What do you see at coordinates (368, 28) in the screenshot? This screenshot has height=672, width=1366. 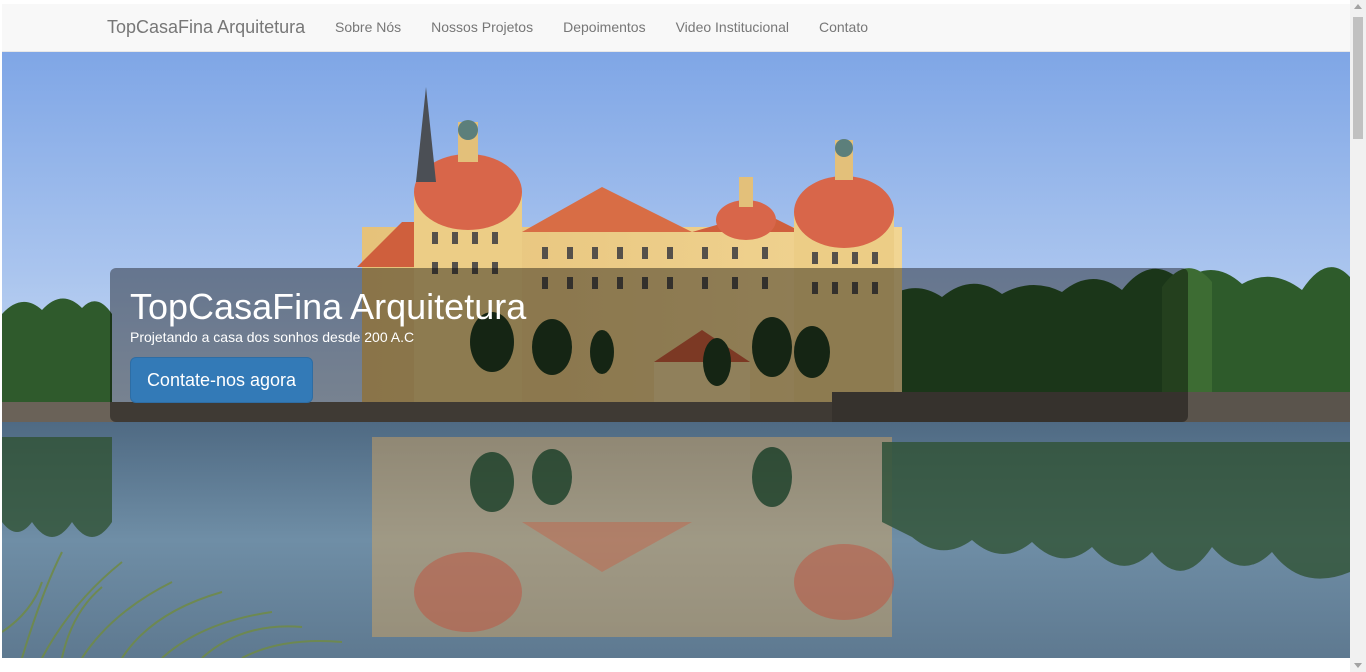 I see `nav-item-sobre-nos: Sobre Nós` at bounding box center [368, 28].